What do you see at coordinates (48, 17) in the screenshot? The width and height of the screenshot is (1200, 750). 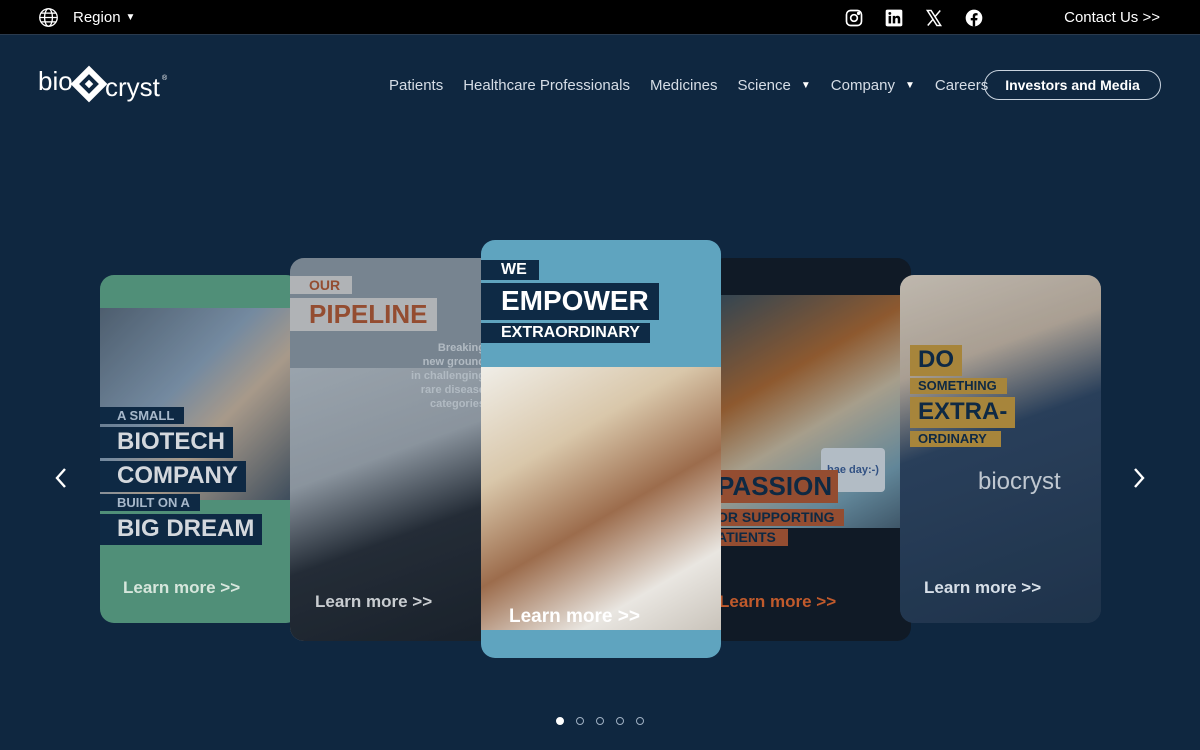 I see `globe-icon` at bounding box center [48, 17].